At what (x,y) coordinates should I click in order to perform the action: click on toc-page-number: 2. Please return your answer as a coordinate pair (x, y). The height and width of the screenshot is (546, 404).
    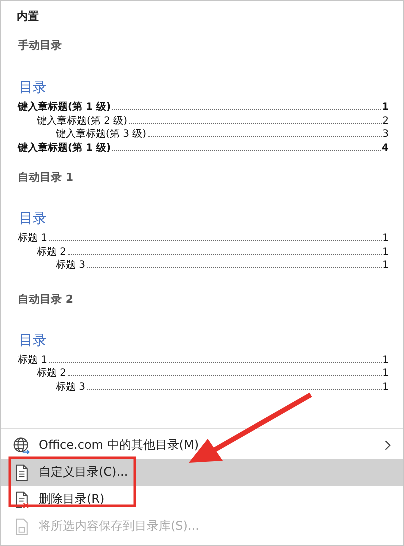
    Looking at the image, I should click on (385, 121).